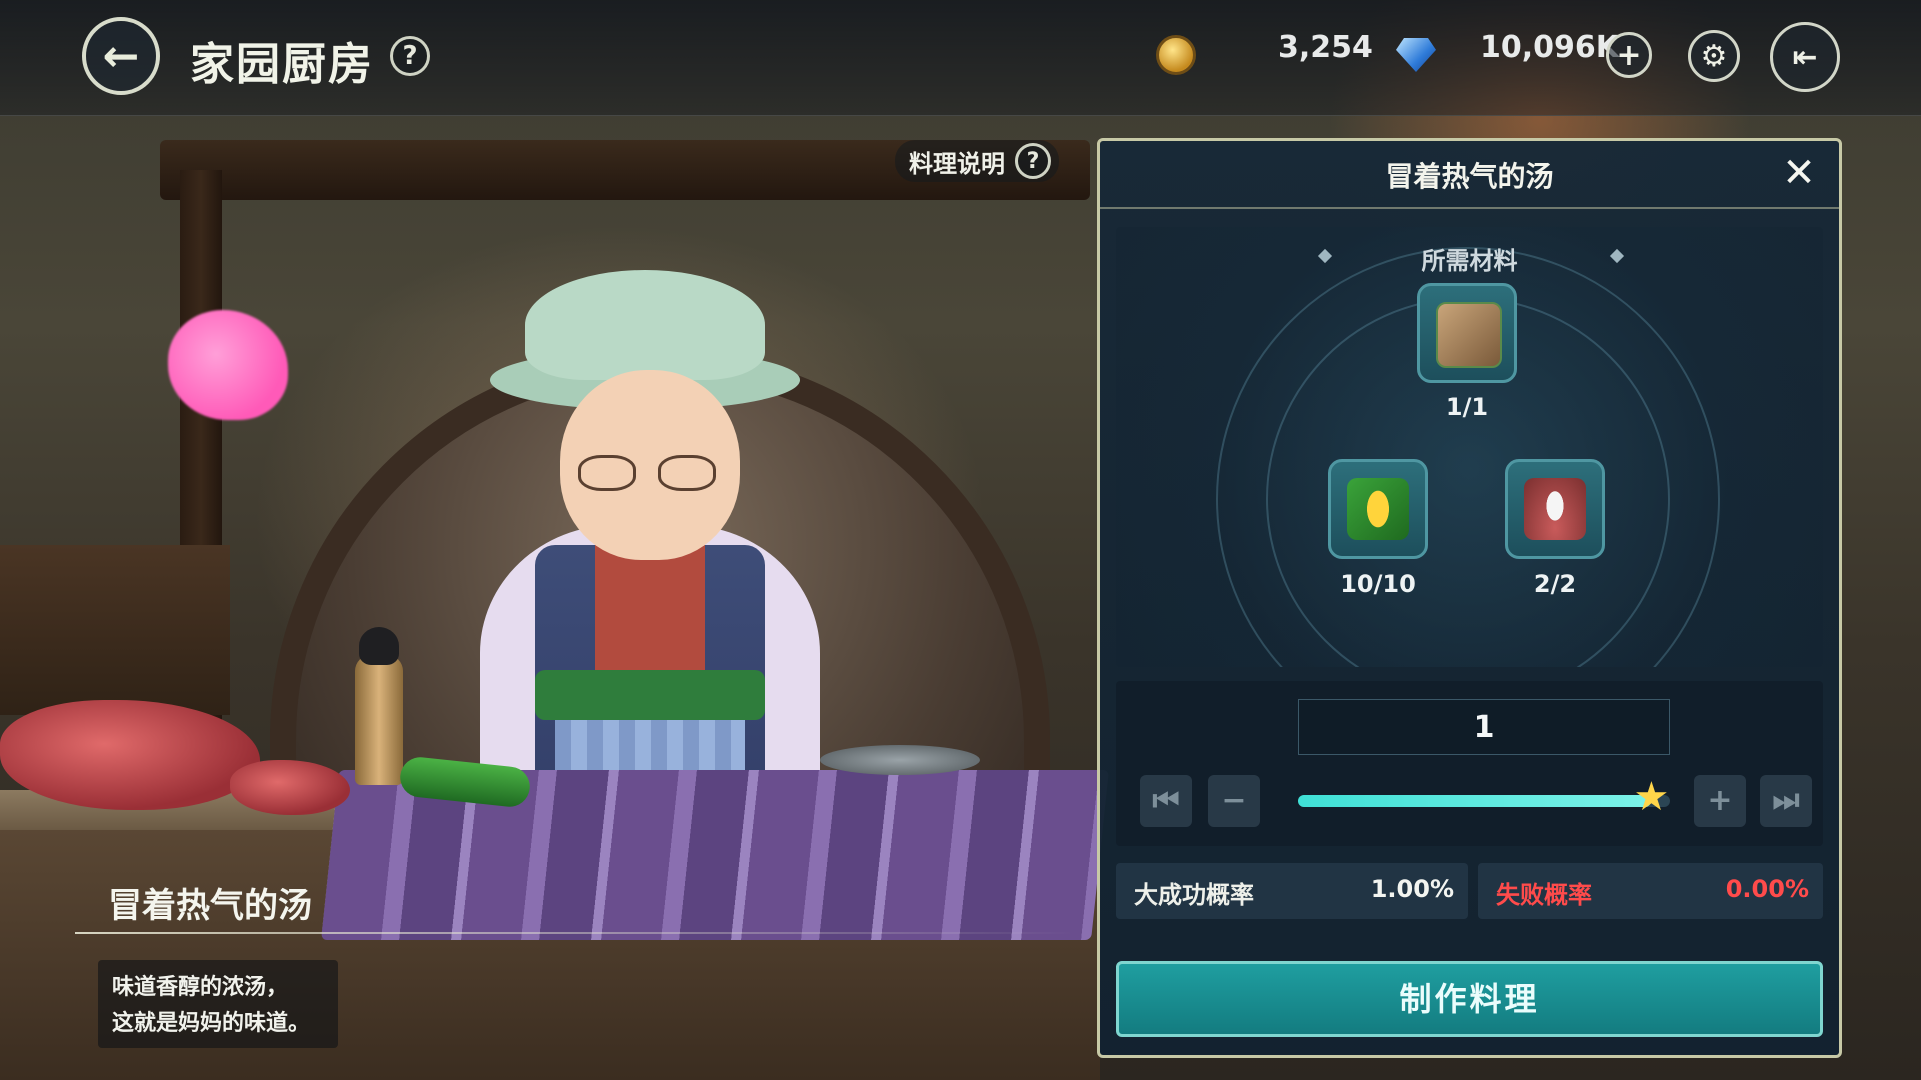  I want to click on ingredient-count: 1/1, so click(1467, 407).